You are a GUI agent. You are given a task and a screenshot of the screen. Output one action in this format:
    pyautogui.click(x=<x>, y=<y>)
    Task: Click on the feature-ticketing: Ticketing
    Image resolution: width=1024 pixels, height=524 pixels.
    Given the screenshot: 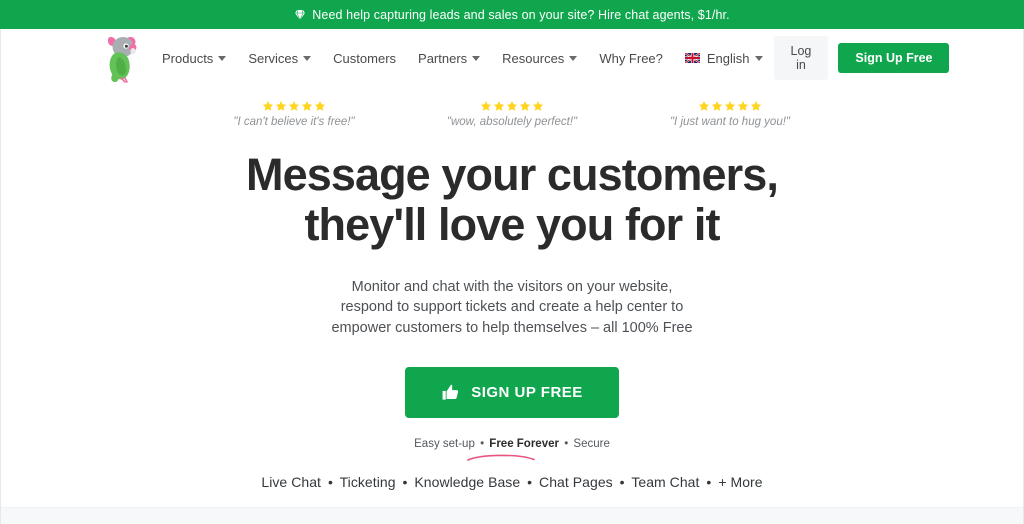 What is the action you would take?
    pyautogui.click(x=367, y=481)
    